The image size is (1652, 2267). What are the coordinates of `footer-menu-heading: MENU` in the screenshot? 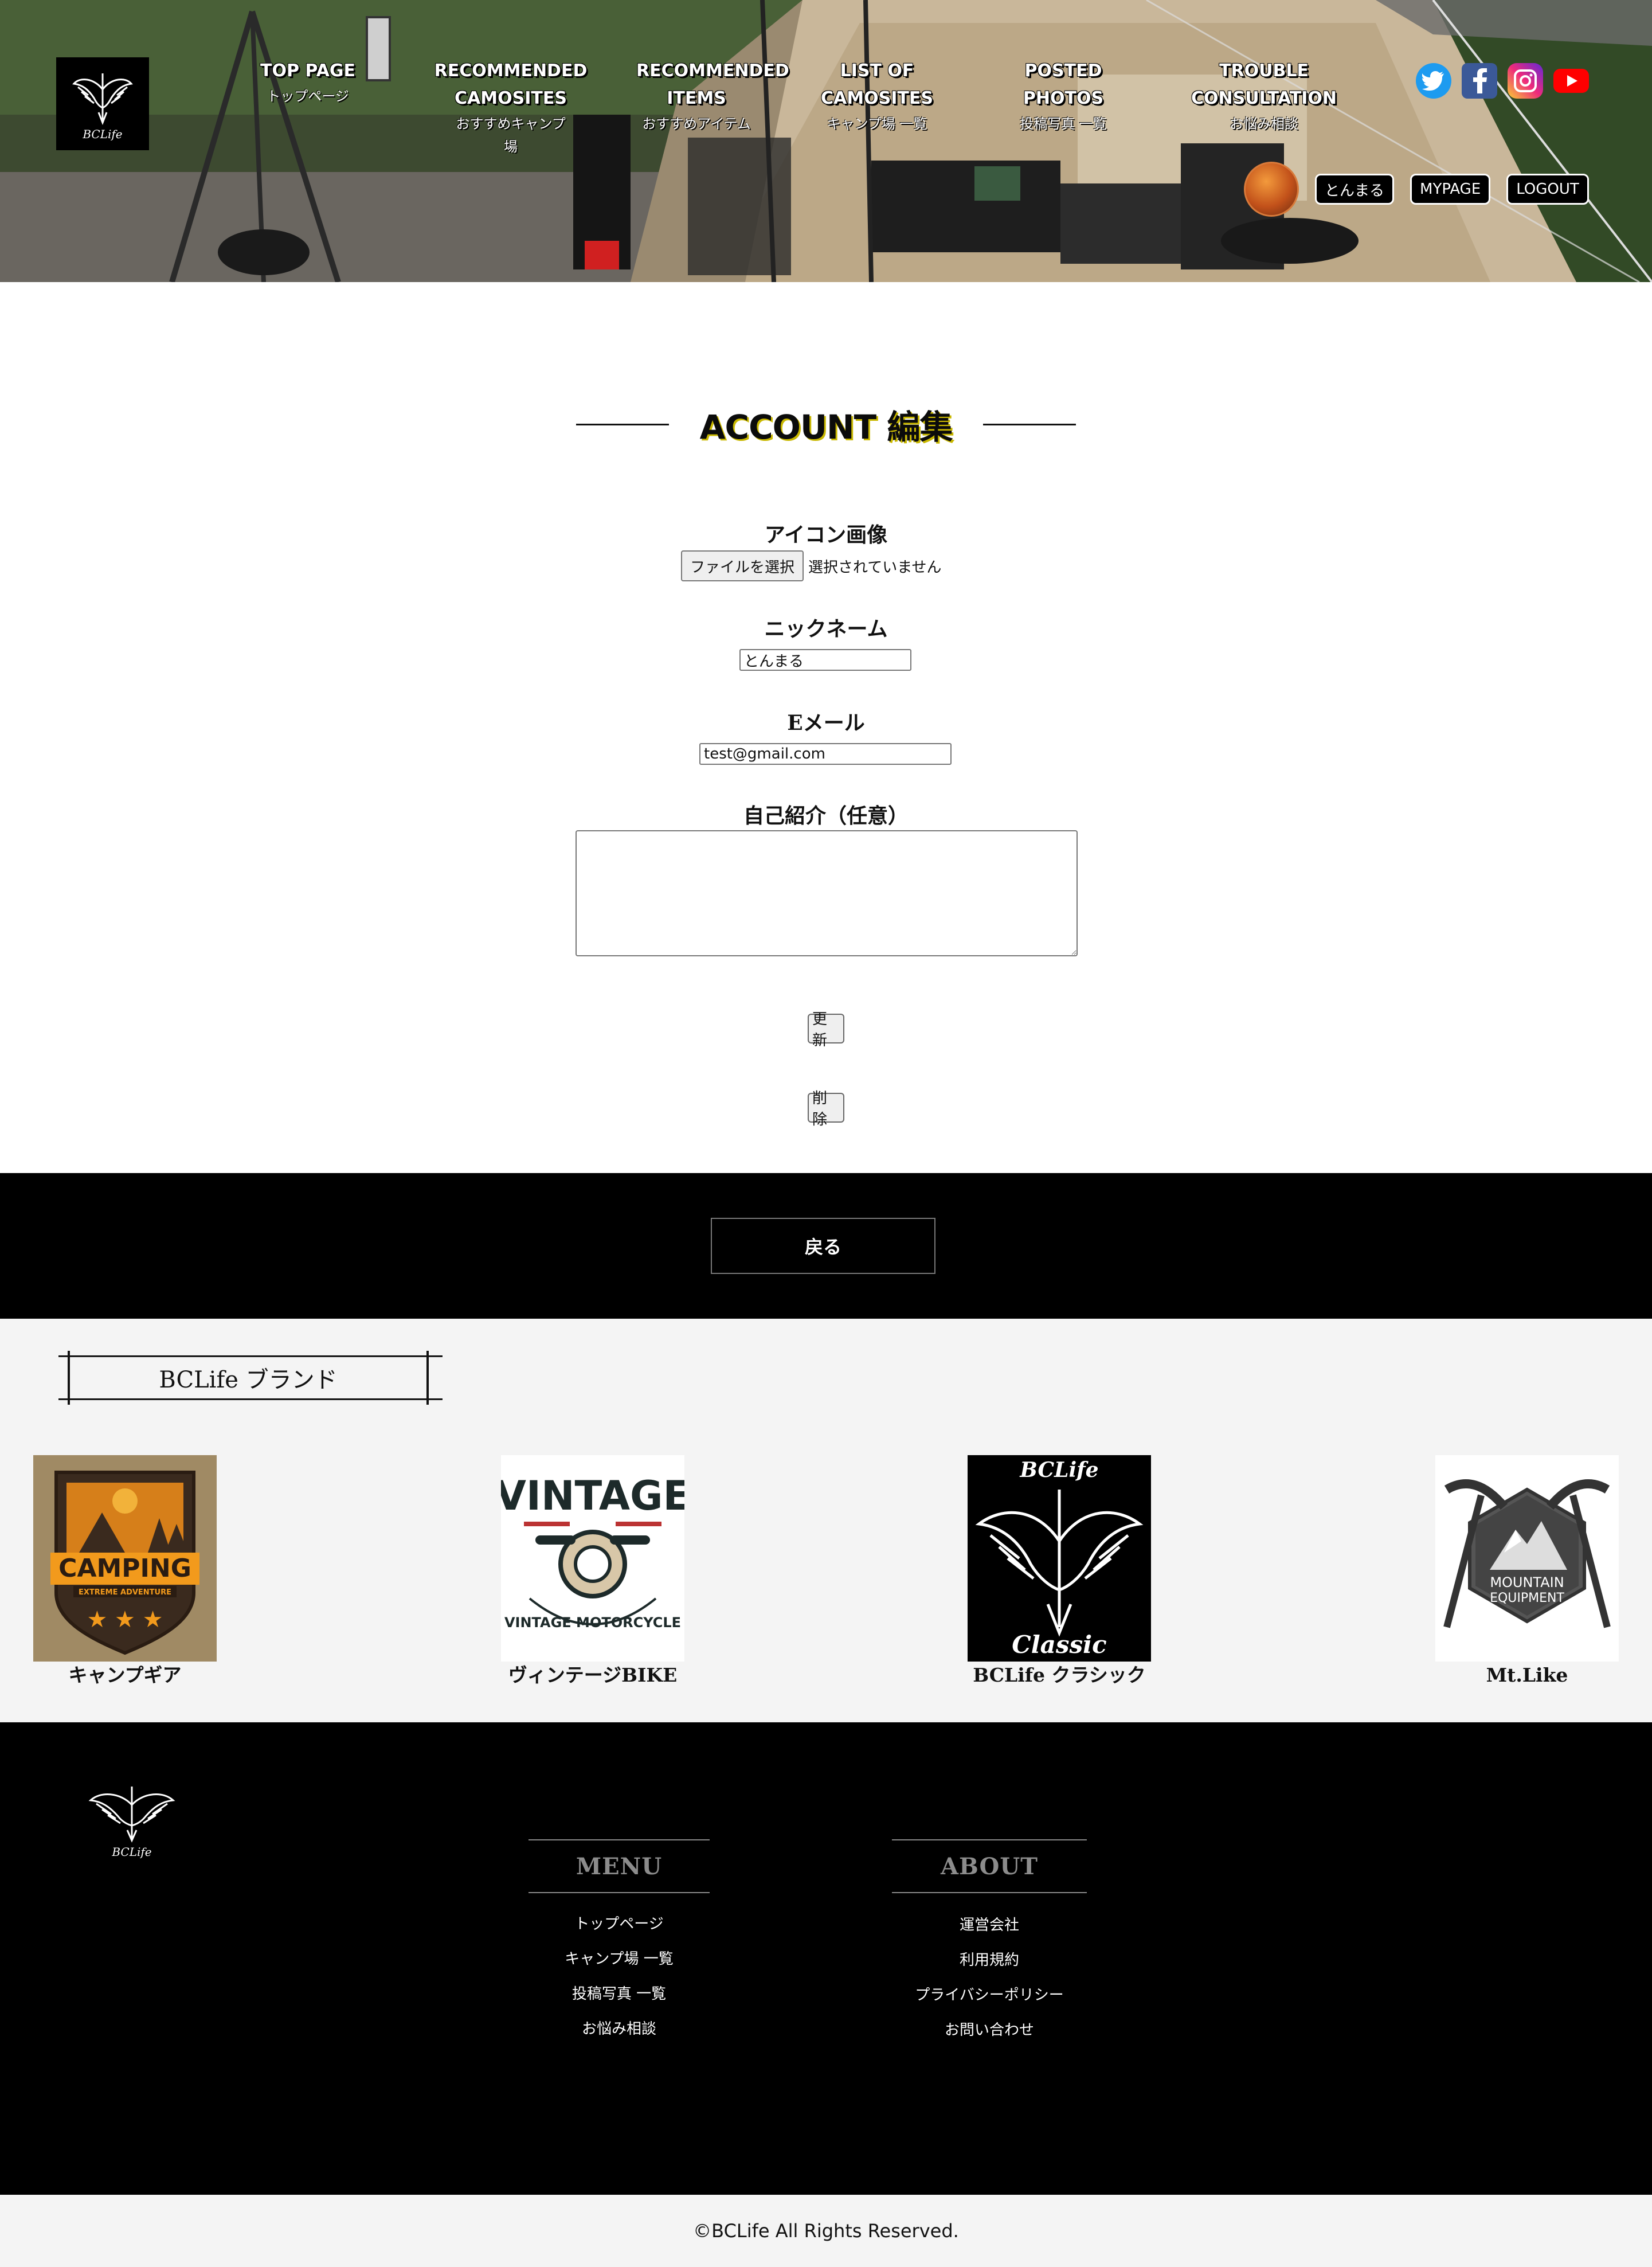 It's located at (619, 1866).